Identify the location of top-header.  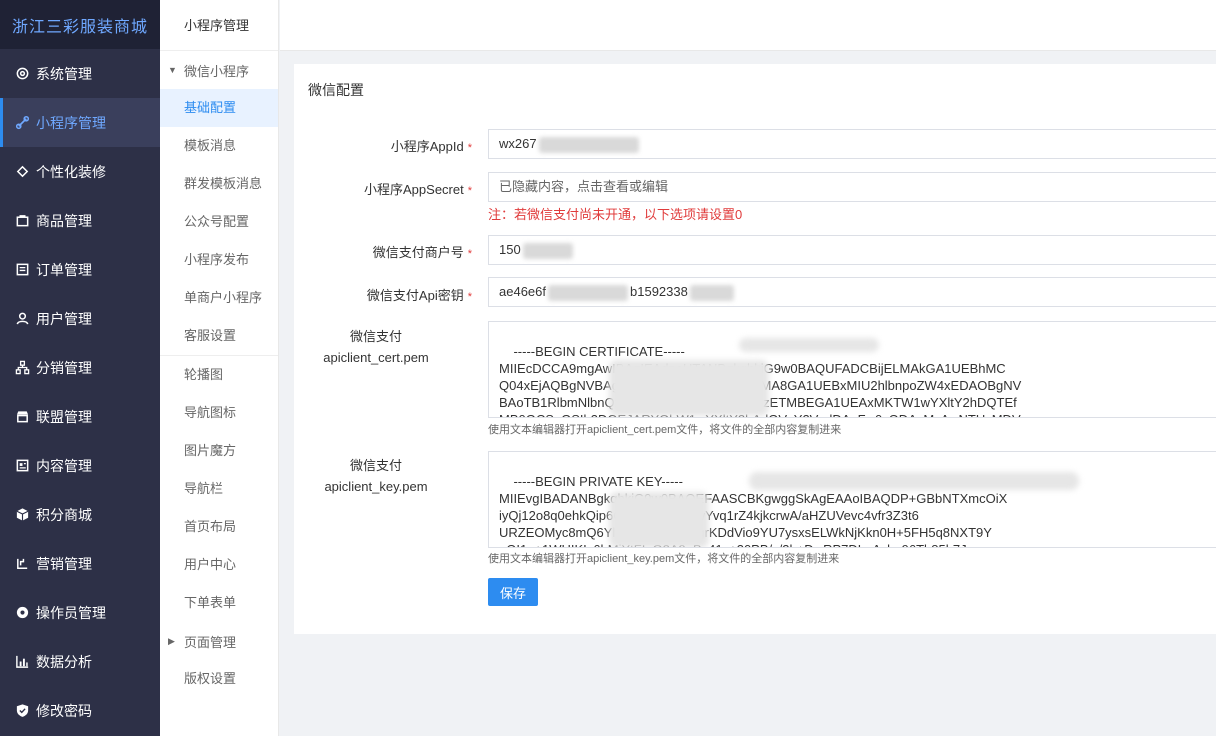
(748, 25).